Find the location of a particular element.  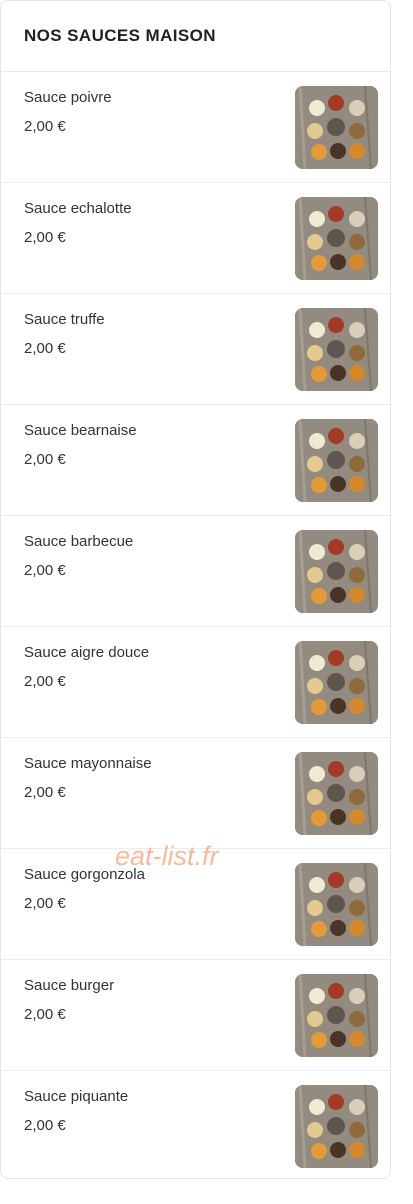

section-header: NOS SAUCES MAISON is located at coordinates (195, 36).